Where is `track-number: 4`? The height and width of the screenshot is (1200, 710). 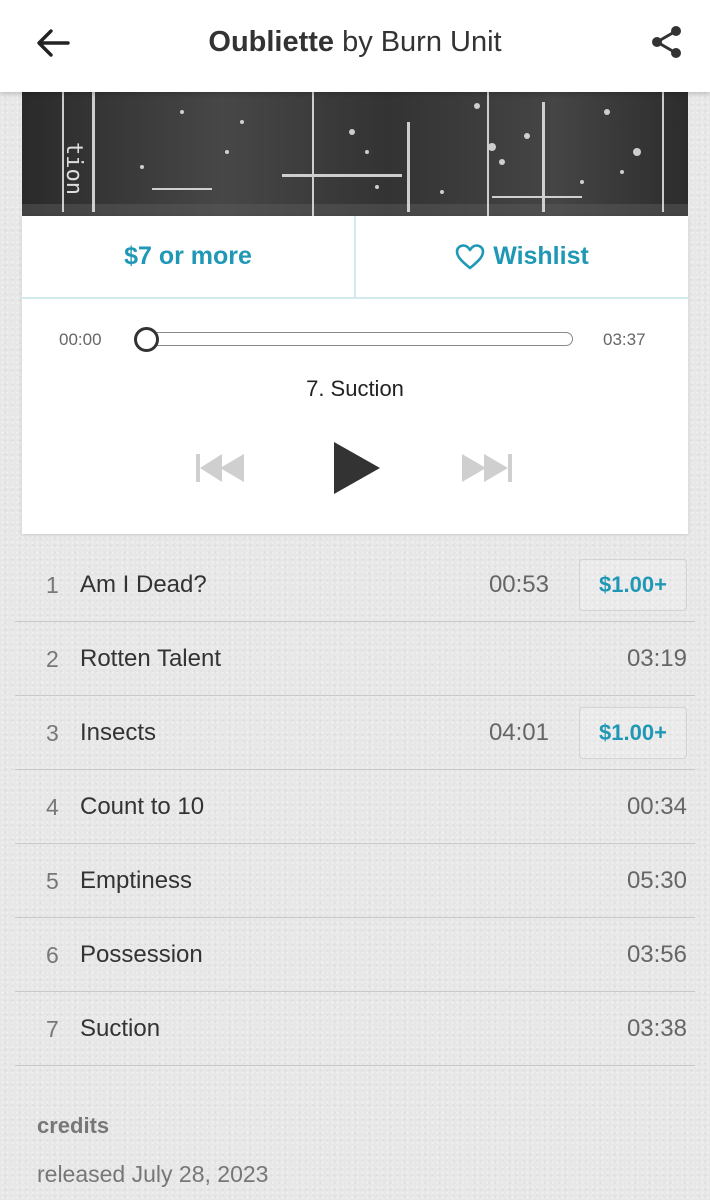
track-number: 4 is located at coordinates (52, 806).